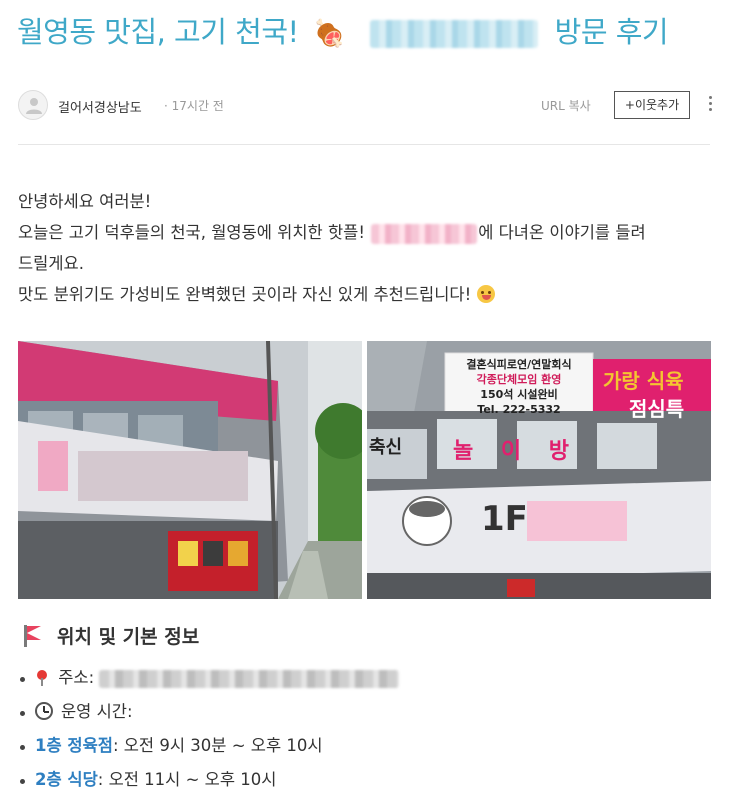 Image resolution: width=738 pixels, height=800 pixels. Describe the element at coordinates (42, 678) in the screenshot. I see `pin-icon` at that location.